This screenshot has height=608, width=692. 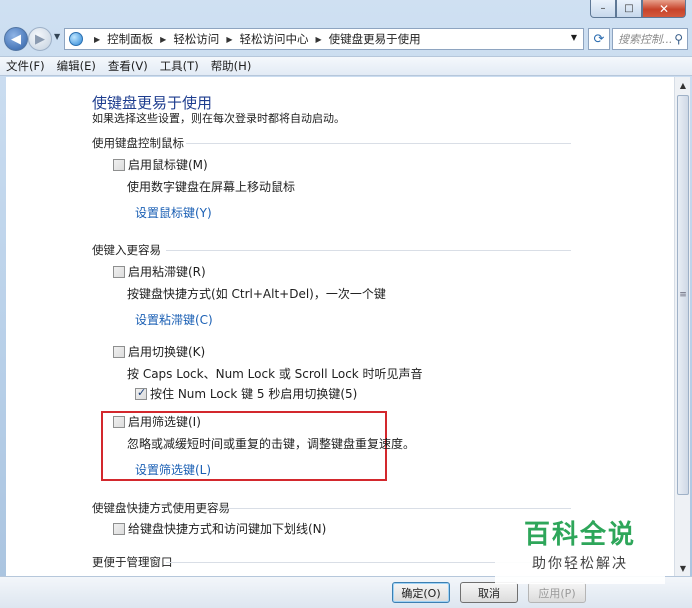 I want to click on back-arrow-icon: ◀, so click(x=16, y=39).